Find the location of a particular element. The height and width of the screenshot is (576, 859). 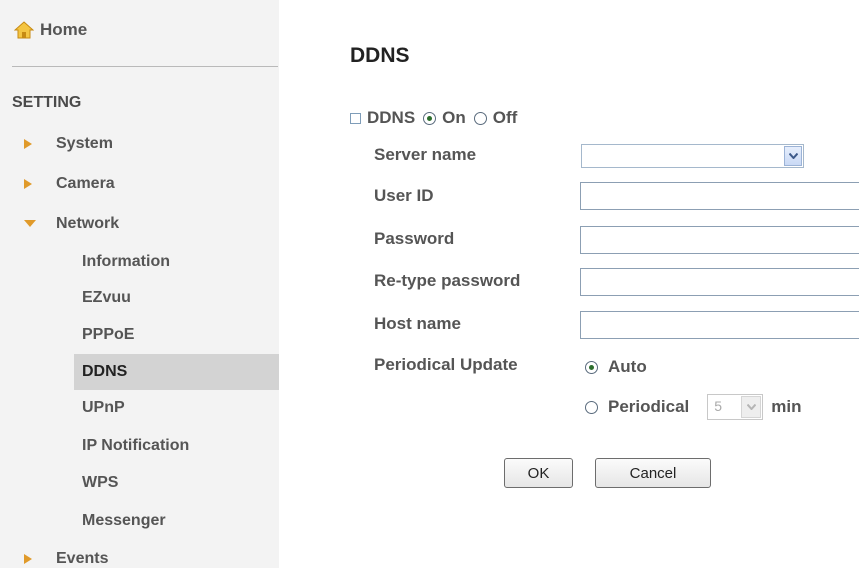

ddns-on-radio is located at coordinates (430, 118).